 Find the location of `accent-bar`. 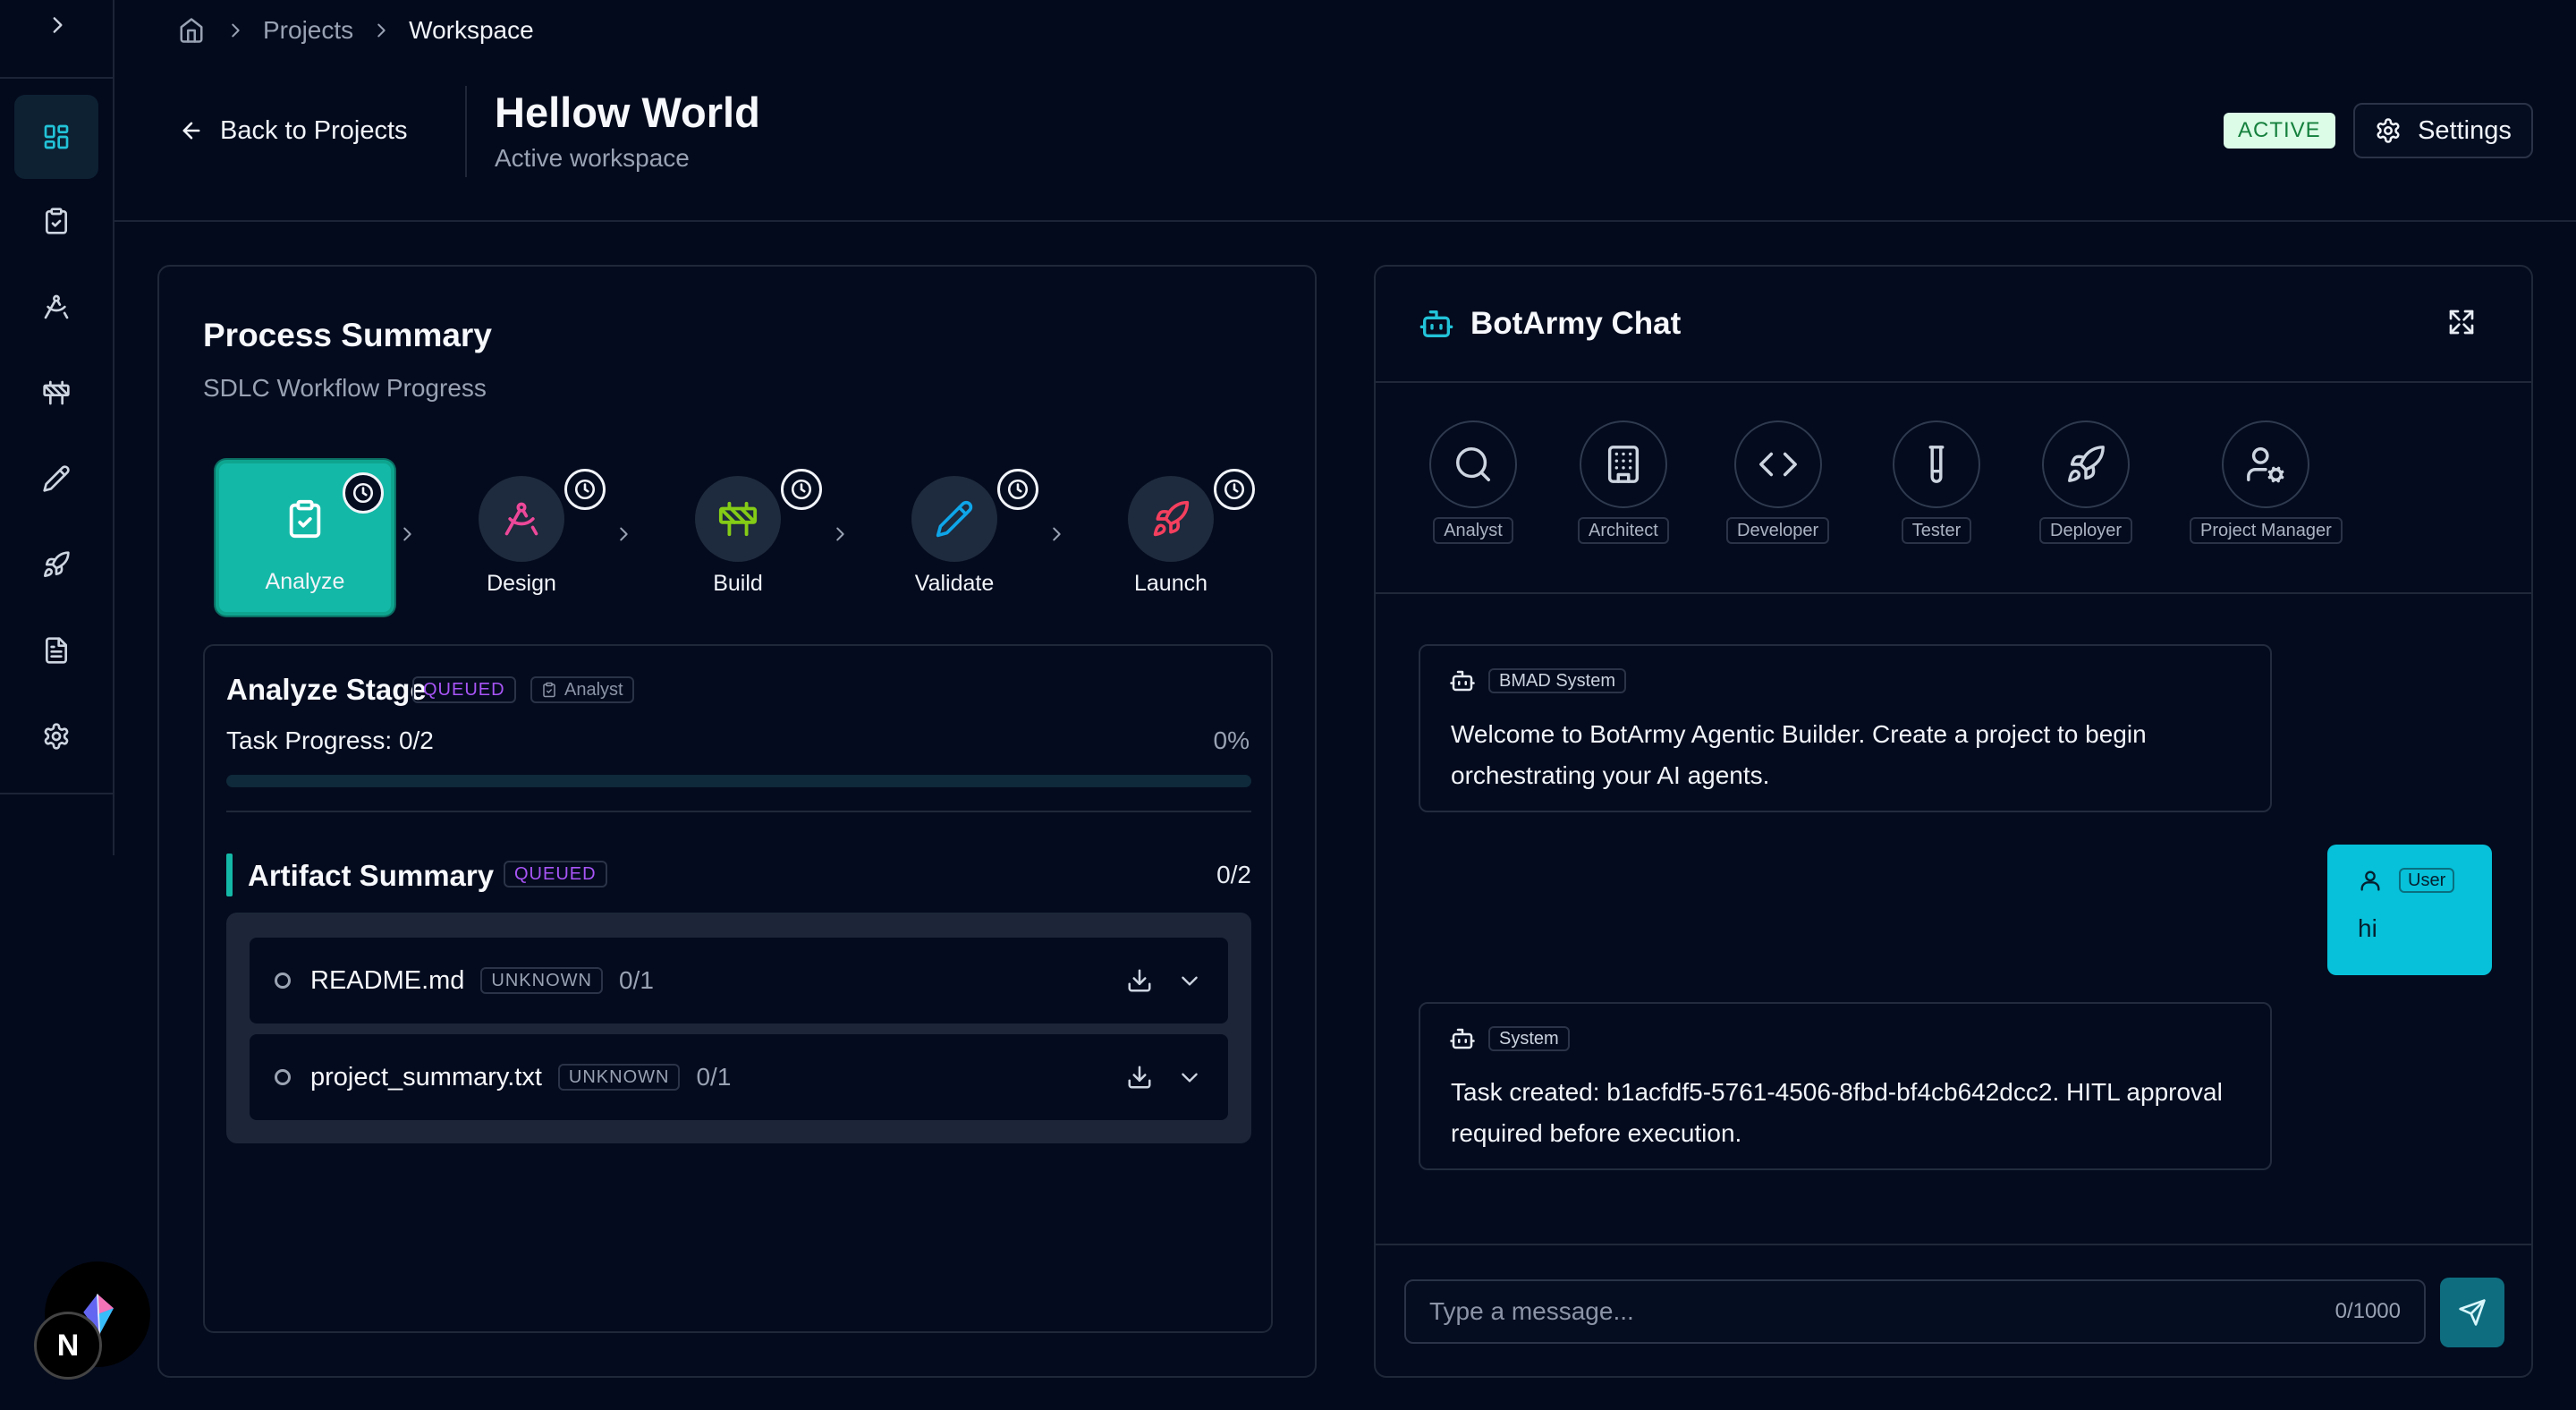

accent-bar is located at coordinates (229, 875).